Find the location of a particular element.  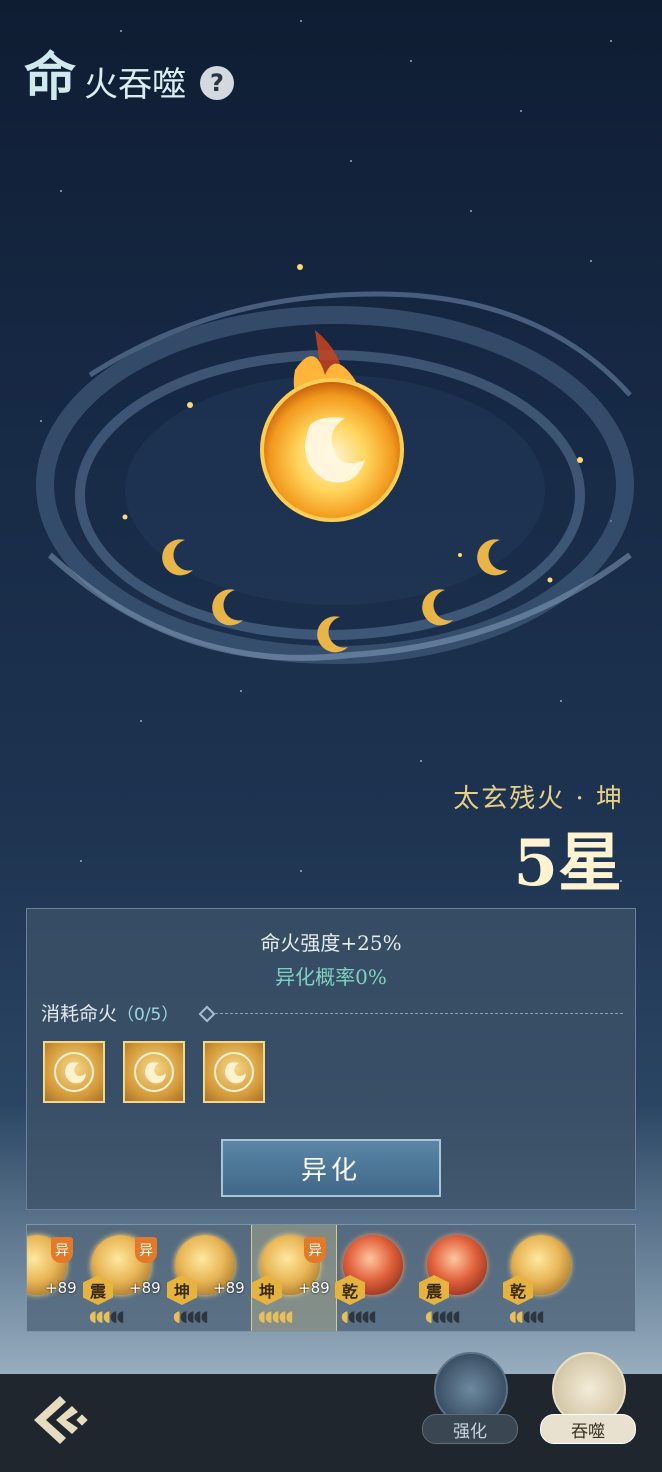

mutation-rate-stat: 异化概率0% is located at coordinates (331, 977).